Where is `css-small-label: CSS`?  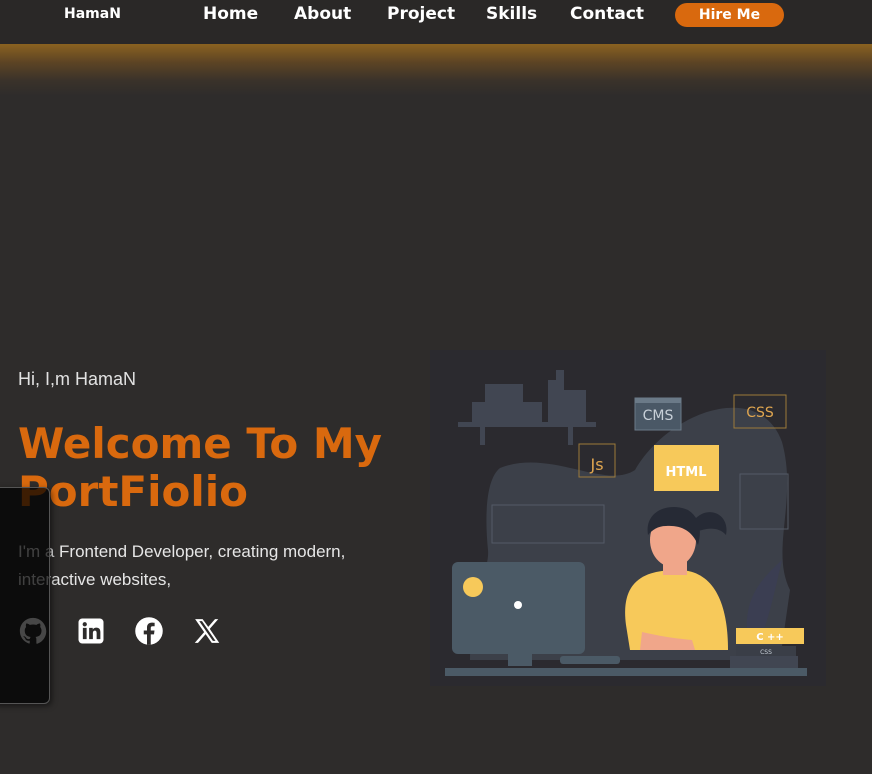
css-small-label: CSS is located at coordinates (766, 652).